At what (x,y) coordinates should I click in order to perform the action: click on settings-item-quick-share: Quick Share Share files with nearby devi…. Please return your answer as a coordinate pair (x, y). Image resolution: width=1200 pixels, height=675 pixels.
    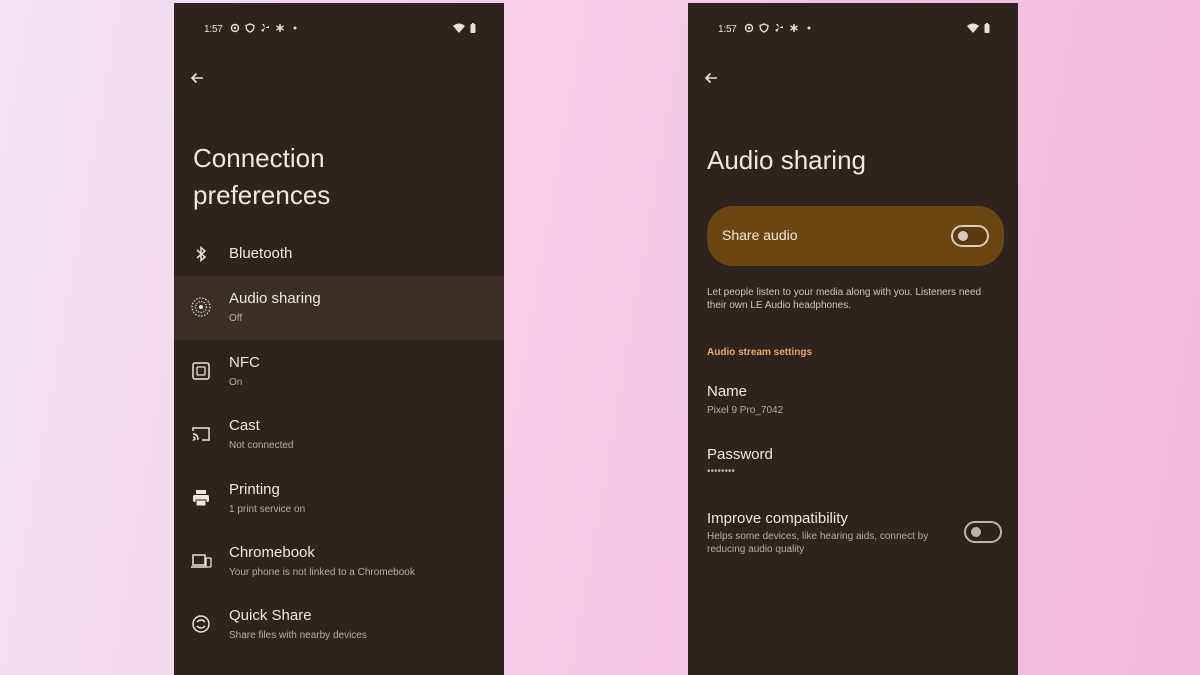
    Looking at the image, I should click on (339, 625).